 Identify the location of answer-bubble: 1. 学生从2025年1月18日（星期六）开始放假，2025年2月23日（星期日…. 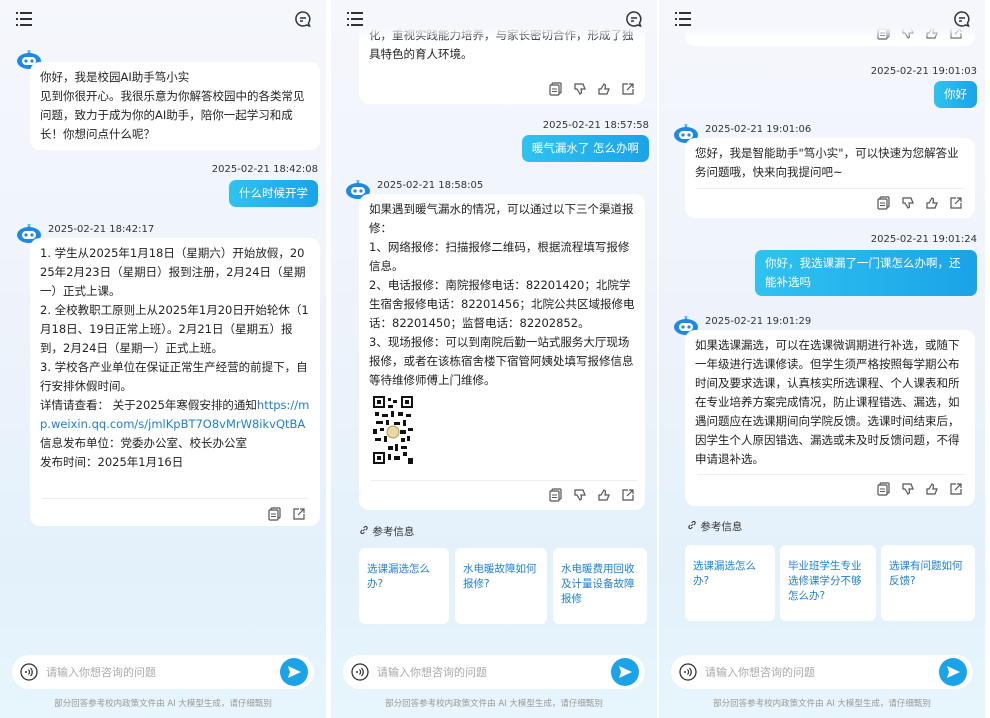
(175, 382).